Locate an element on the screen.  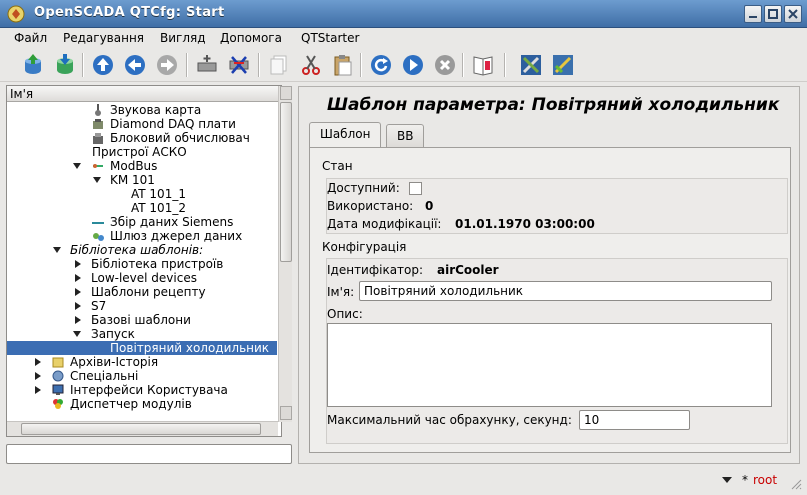
cut-button is located at coordinates (311, 65).